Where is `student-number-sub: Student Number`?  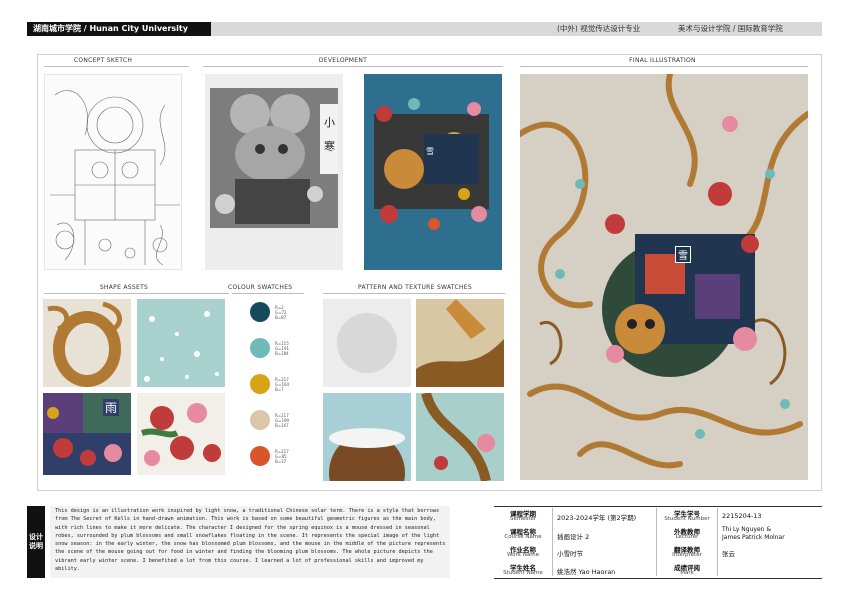
student-number-sub: Student Number is located at coordinates (687, 519).